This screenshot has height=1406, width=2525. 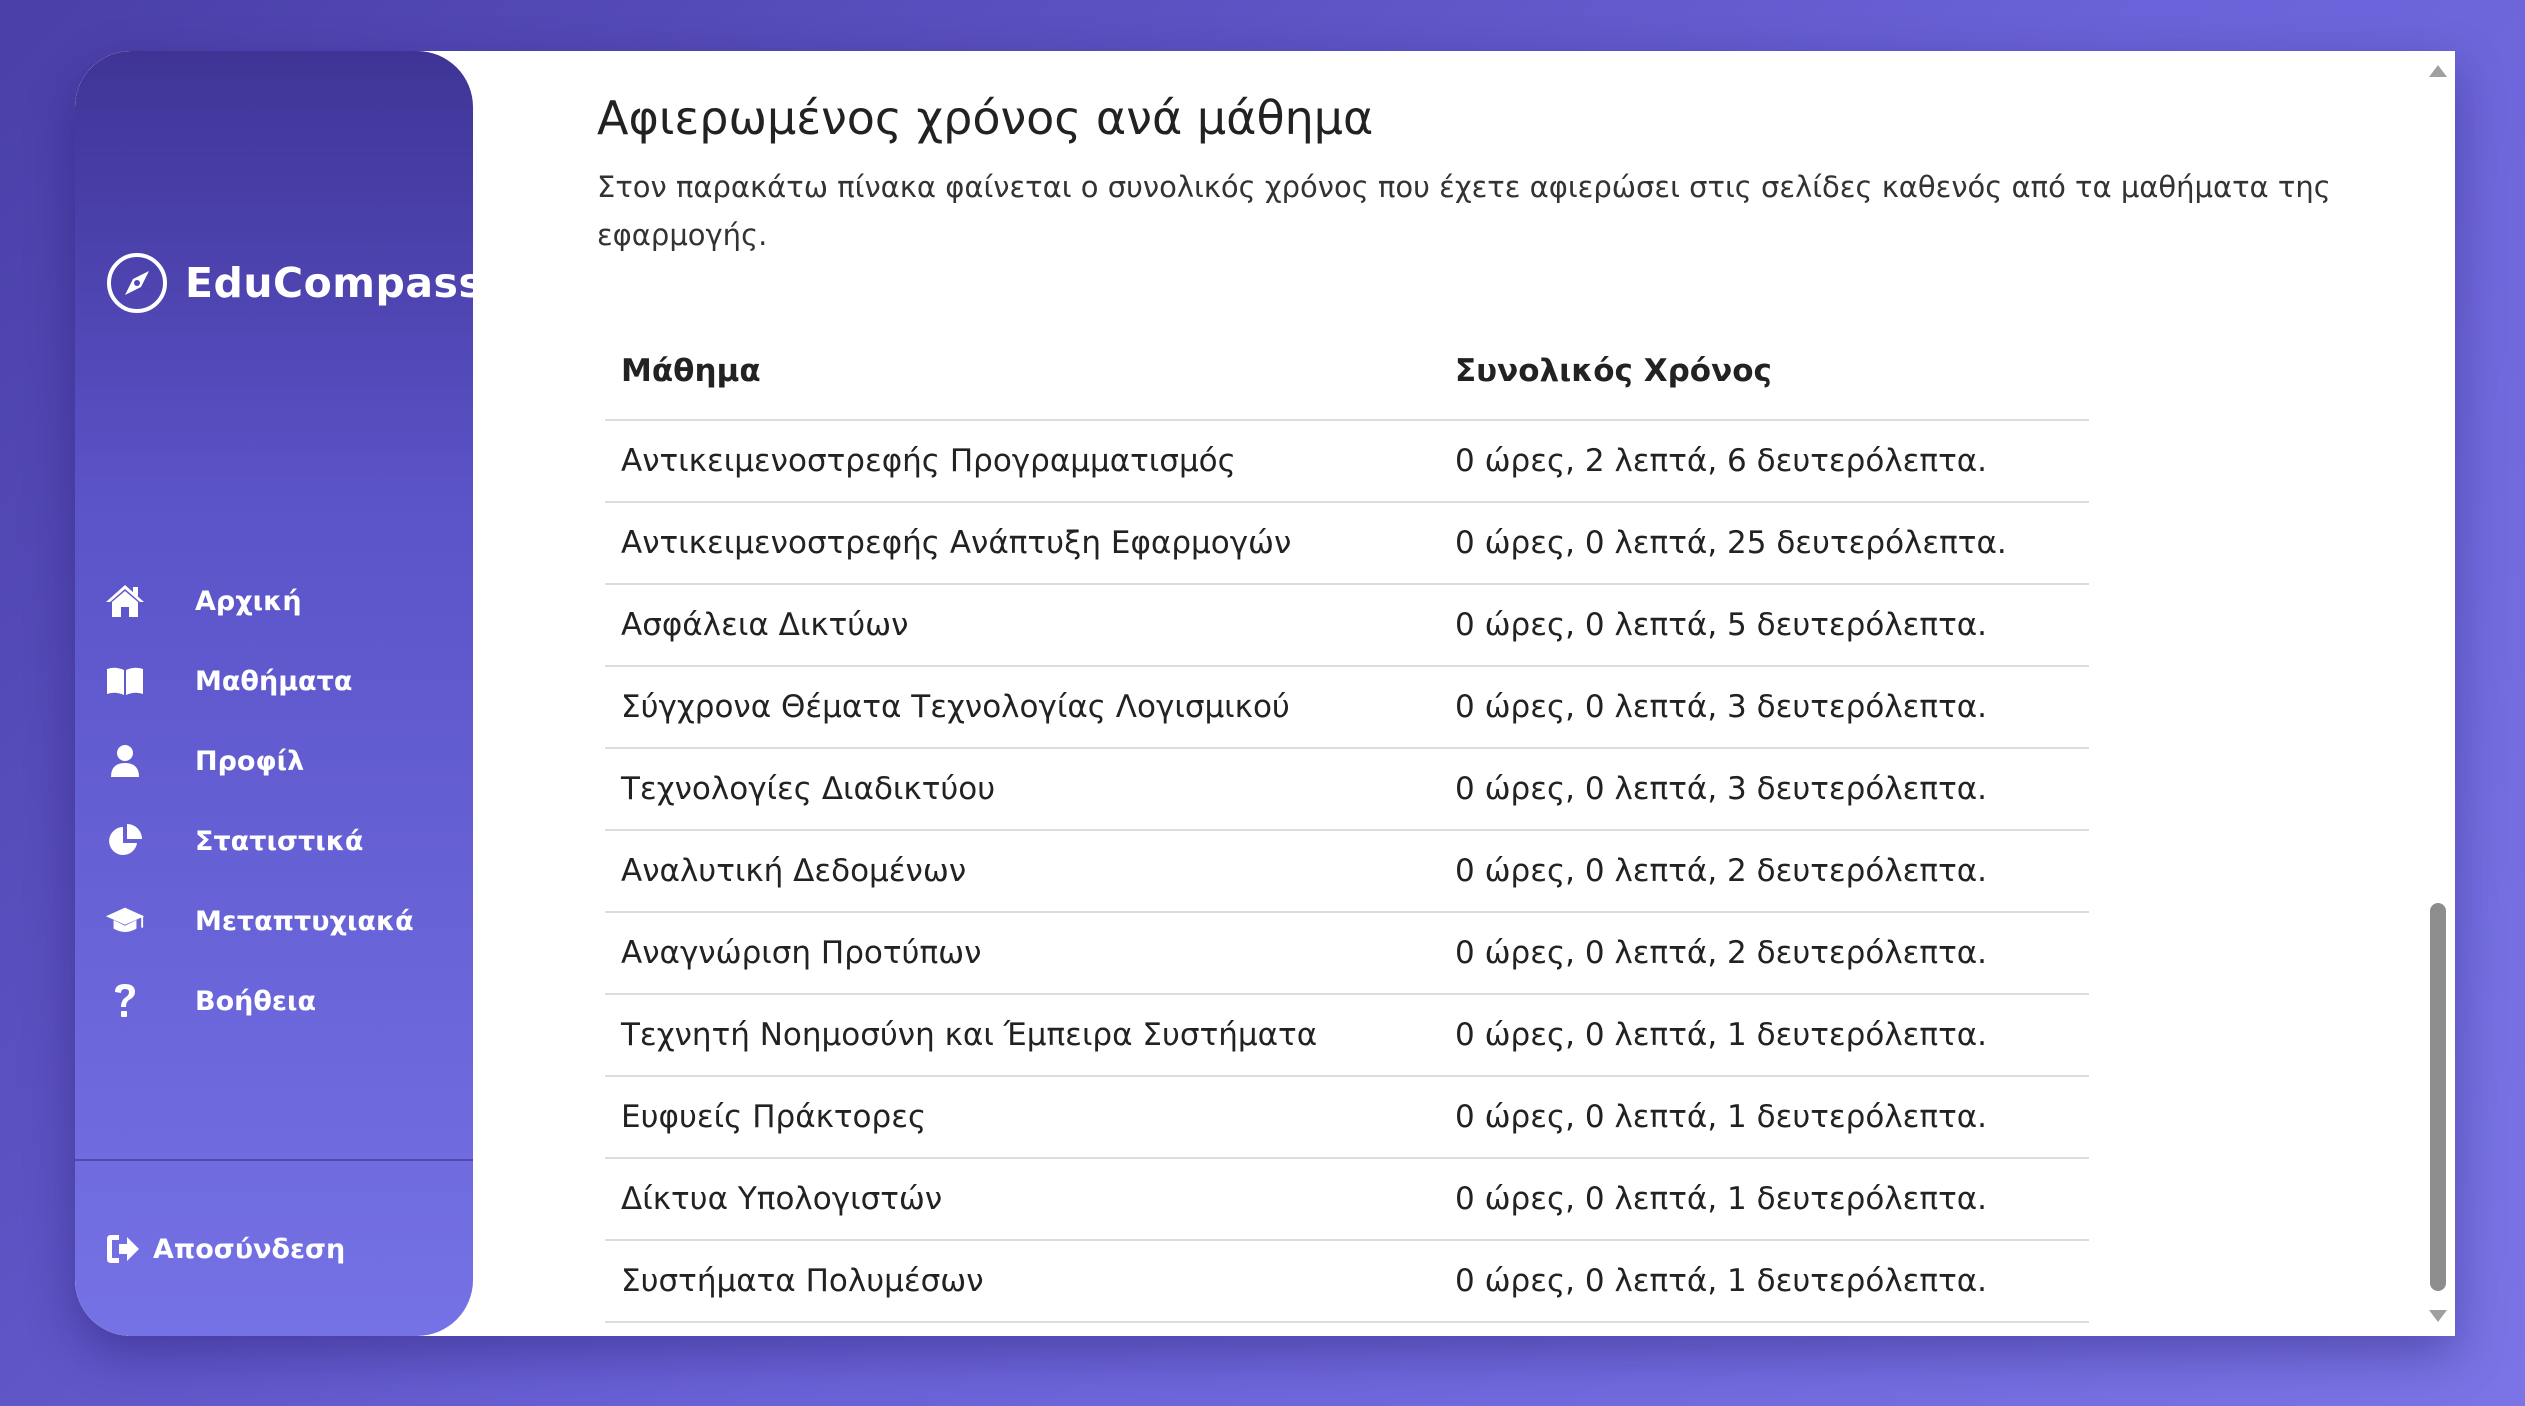 I want to click on column-header-course: Μάθημα, so click(x=1022, y=372).